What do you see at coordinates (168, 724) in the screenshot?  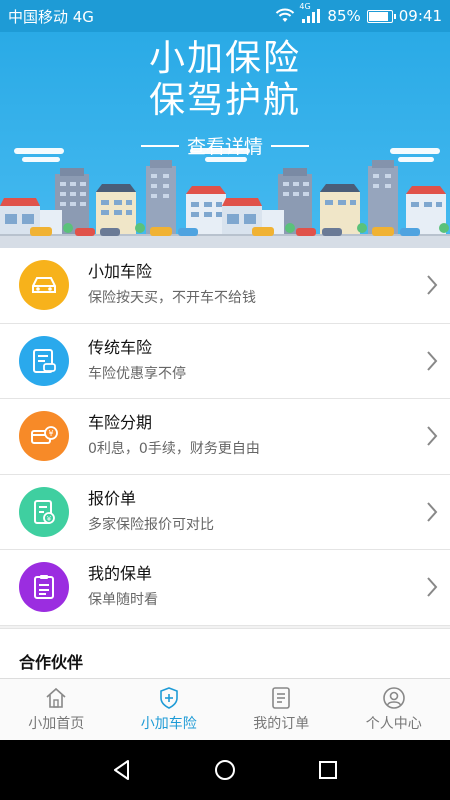 I see `tab-label: 小加车险` at bounding box center [168, 724].